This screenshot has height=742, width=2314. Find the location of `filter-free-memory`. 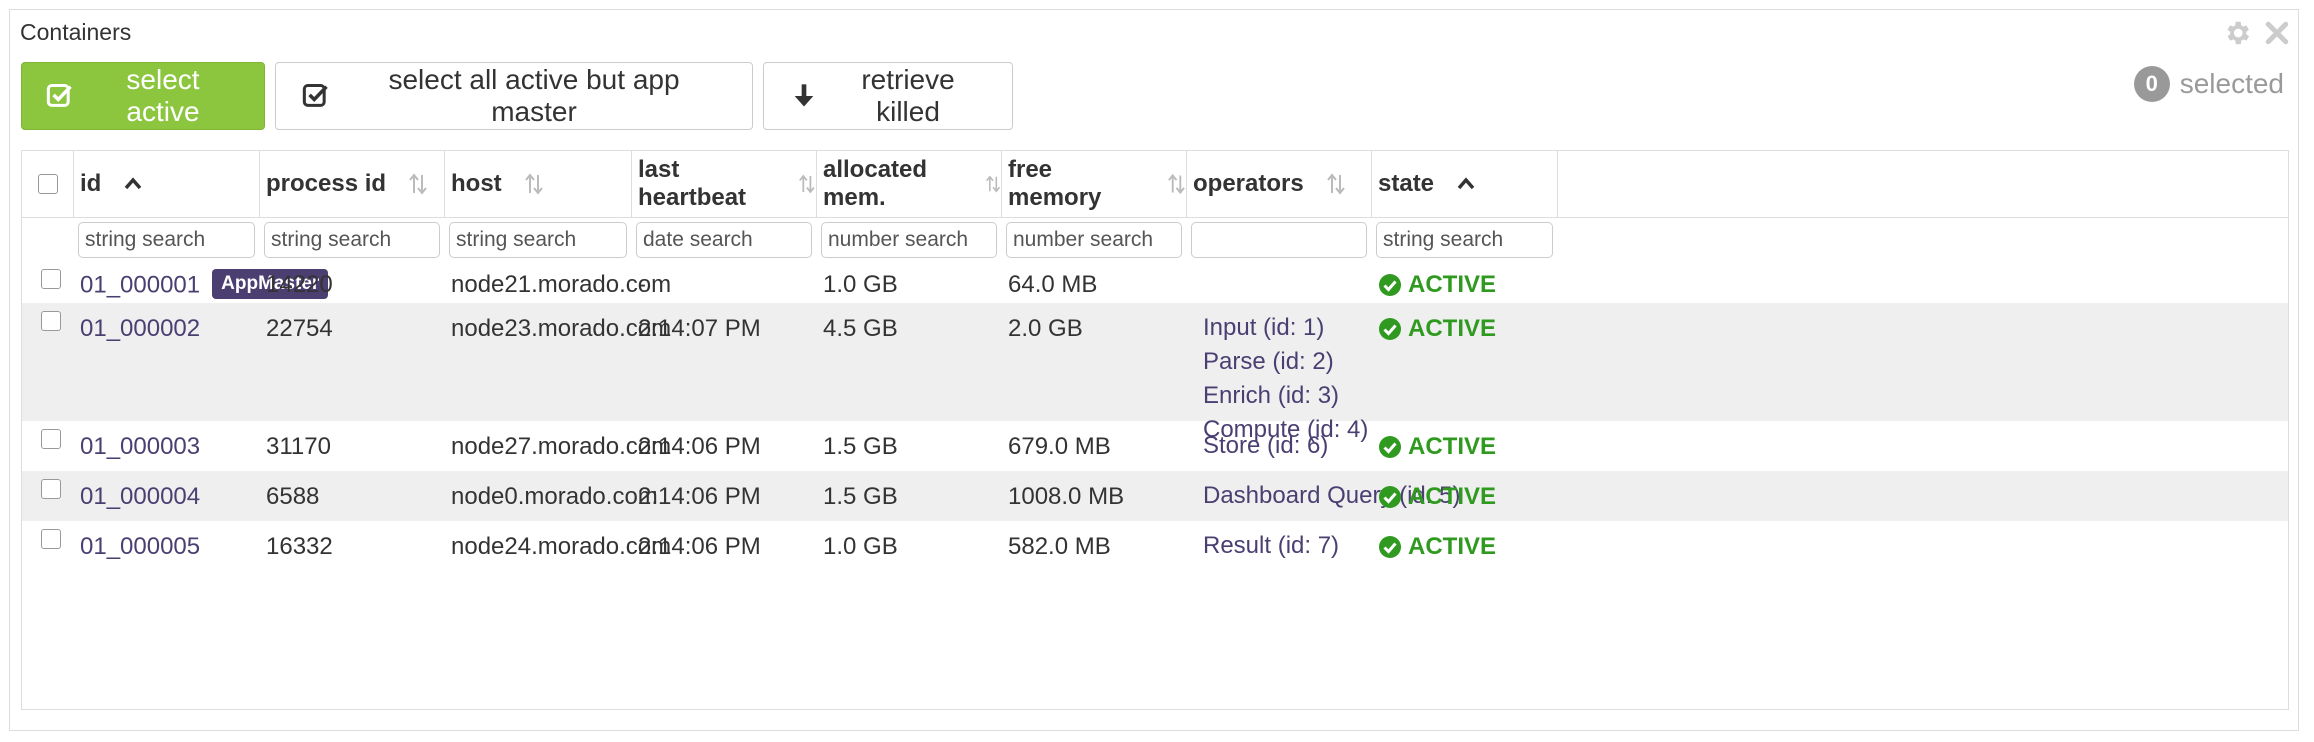

filter-free-memory is located at coordinates (1094, 240).